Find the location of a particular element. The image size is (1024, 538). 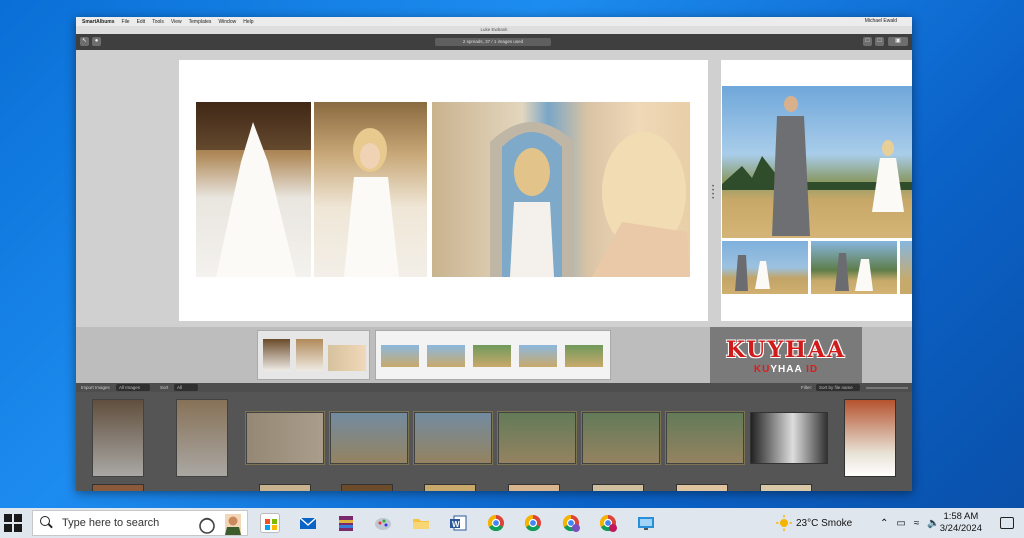

search-highlight-icon is located at coordinates (219, 523).